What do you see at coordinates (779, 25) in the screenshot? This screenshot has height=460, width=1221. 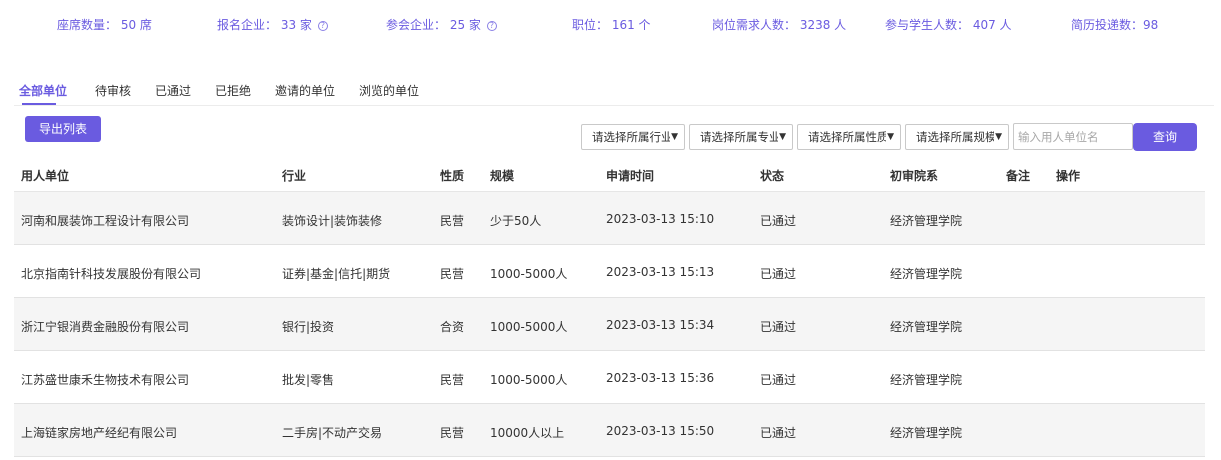 I see `stat-demand: 岗位需求人数： 3238 人` at bounding box center [779, 25].